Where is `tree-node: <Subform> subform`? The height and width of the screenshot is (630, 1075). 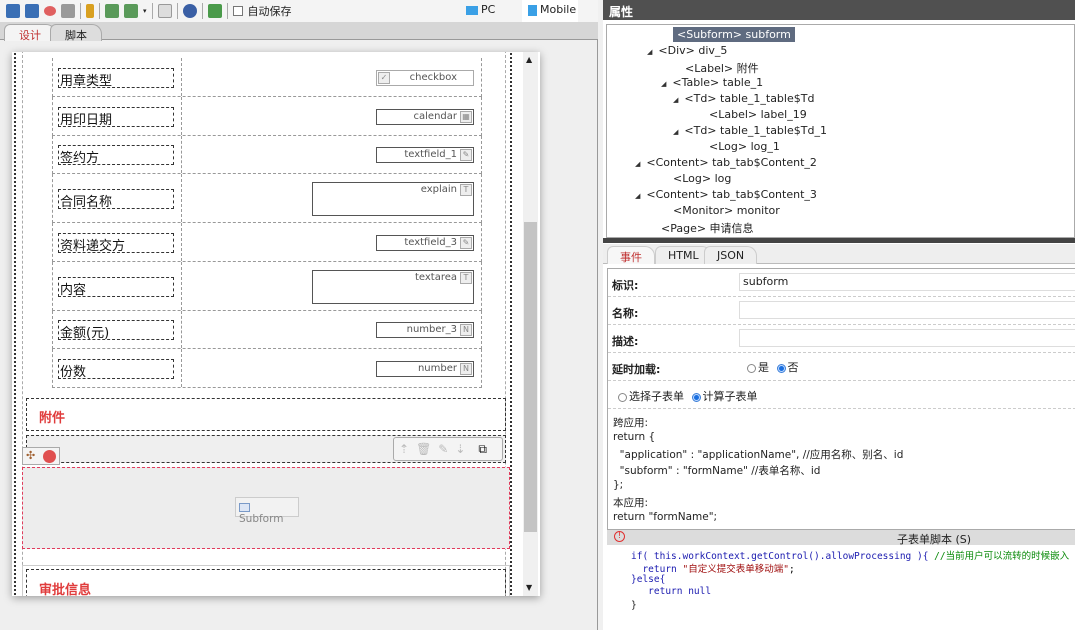
tree-node: <Subform> subform is located at coordinates (734, 34).